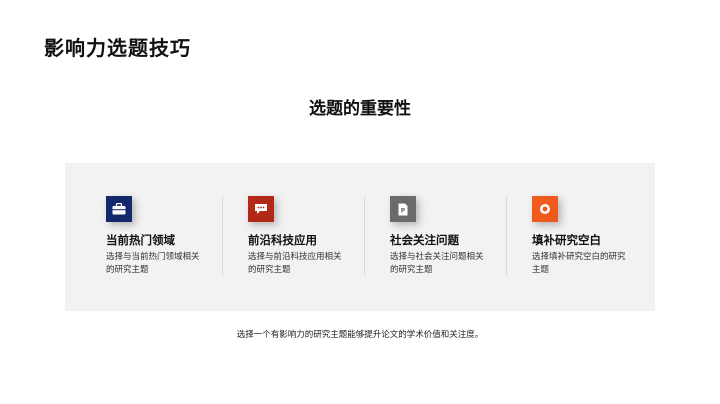 The image size is (720, 404). I want to click on card-label: 社会关注问题, so click(424, 240).